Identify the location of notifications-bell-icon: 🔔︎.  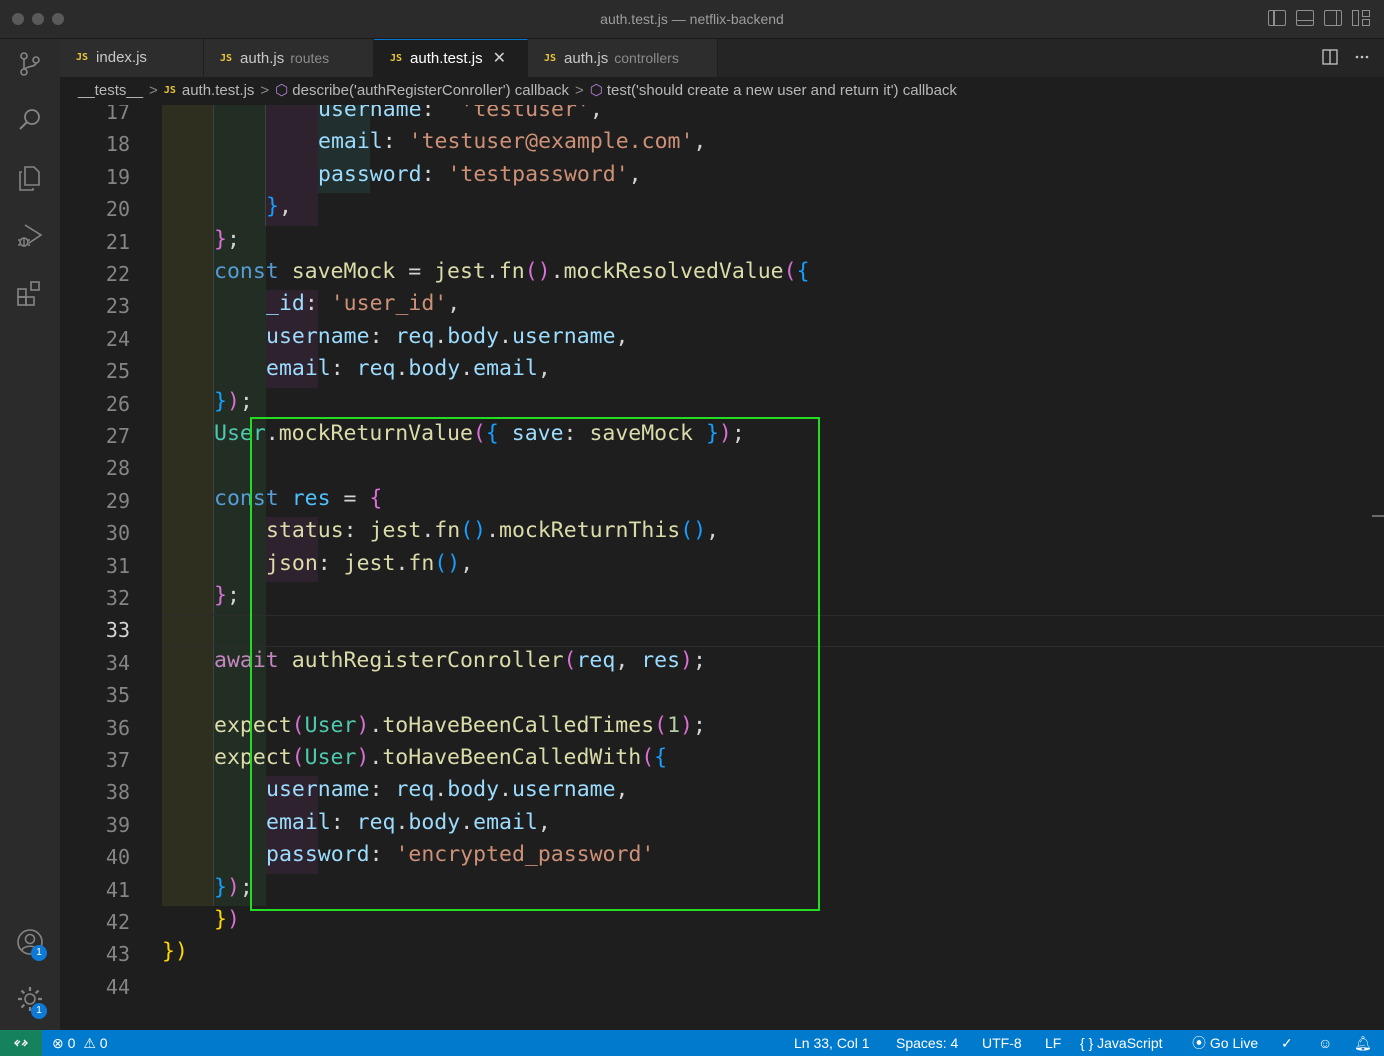
(1363, 1043).